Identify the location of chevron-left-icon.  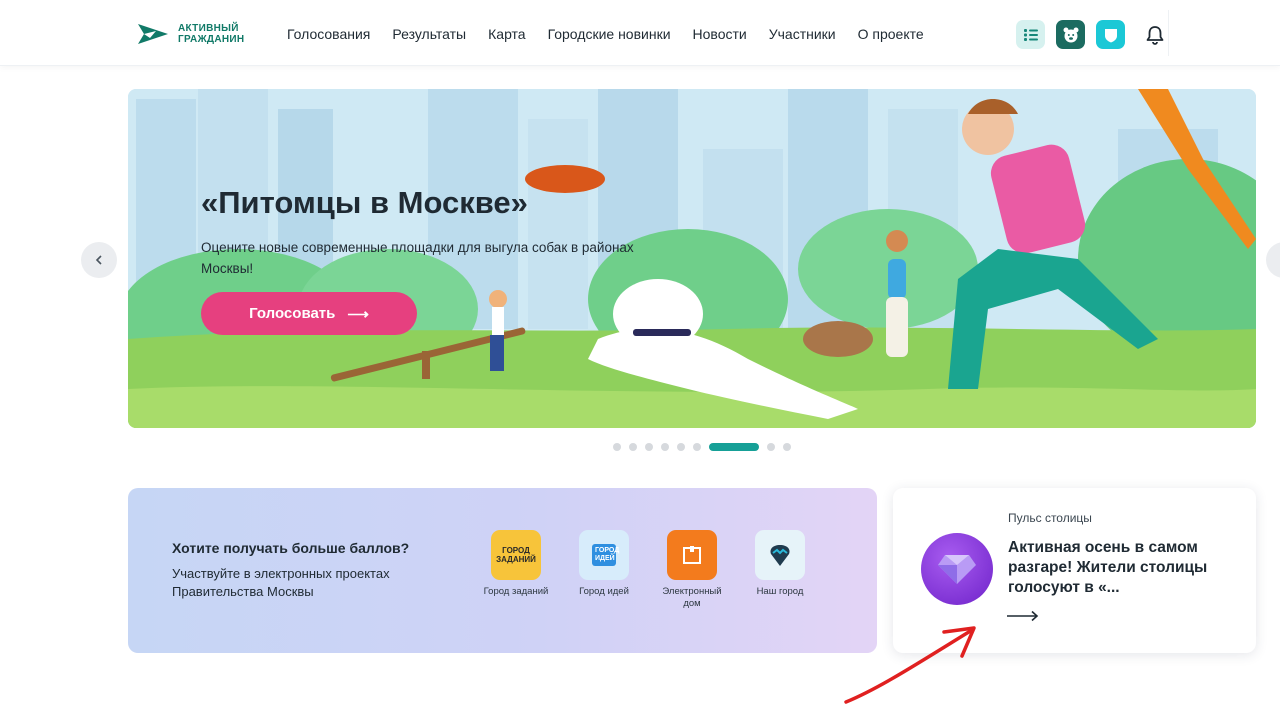
(98, 260).